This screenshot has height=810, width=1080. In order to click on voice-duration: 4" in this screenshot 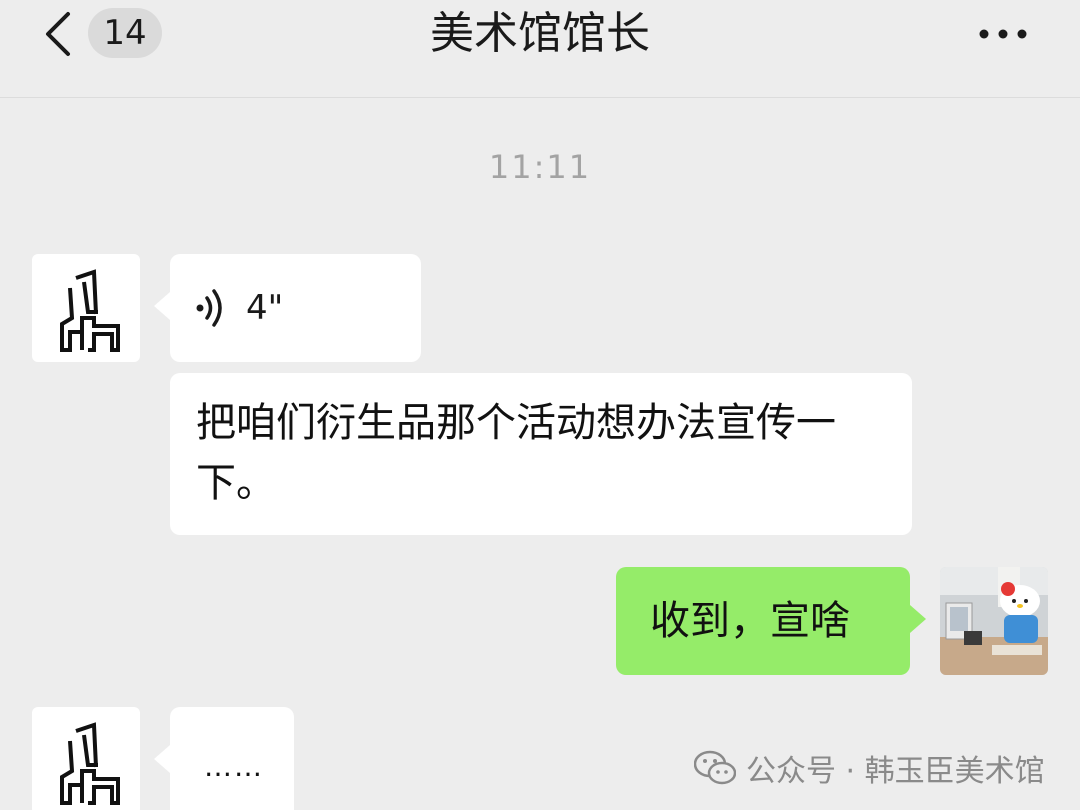, I will do `click(265, 308)`.